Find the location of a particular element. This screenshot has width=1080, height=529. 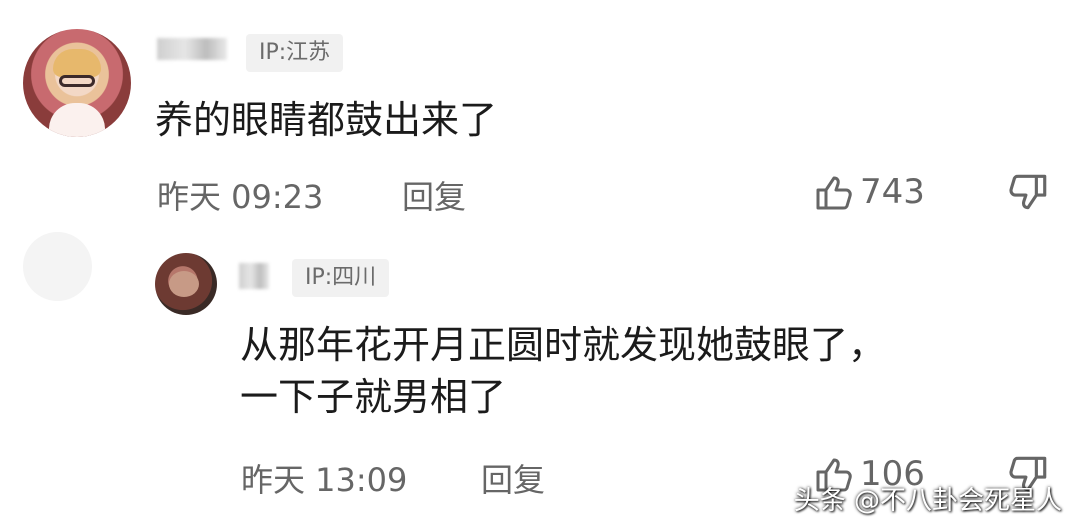

thumbs-down-icon is located at coordinates (1028, 193).